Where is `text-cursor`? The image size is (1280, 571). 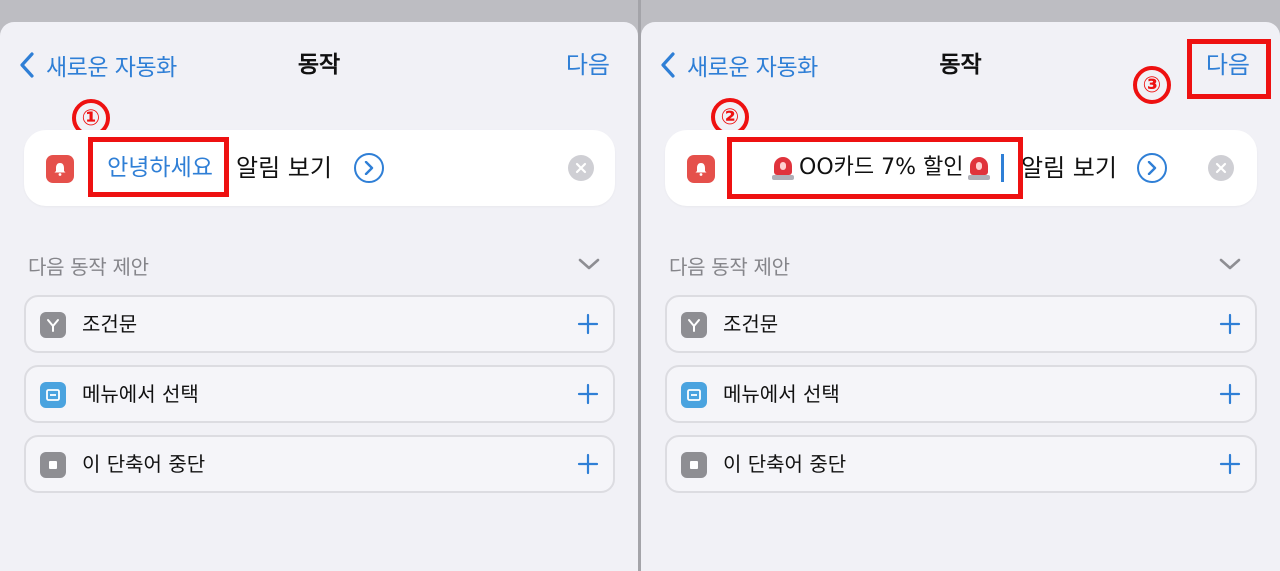 text-cursor is located at coordinates (1003, 168).